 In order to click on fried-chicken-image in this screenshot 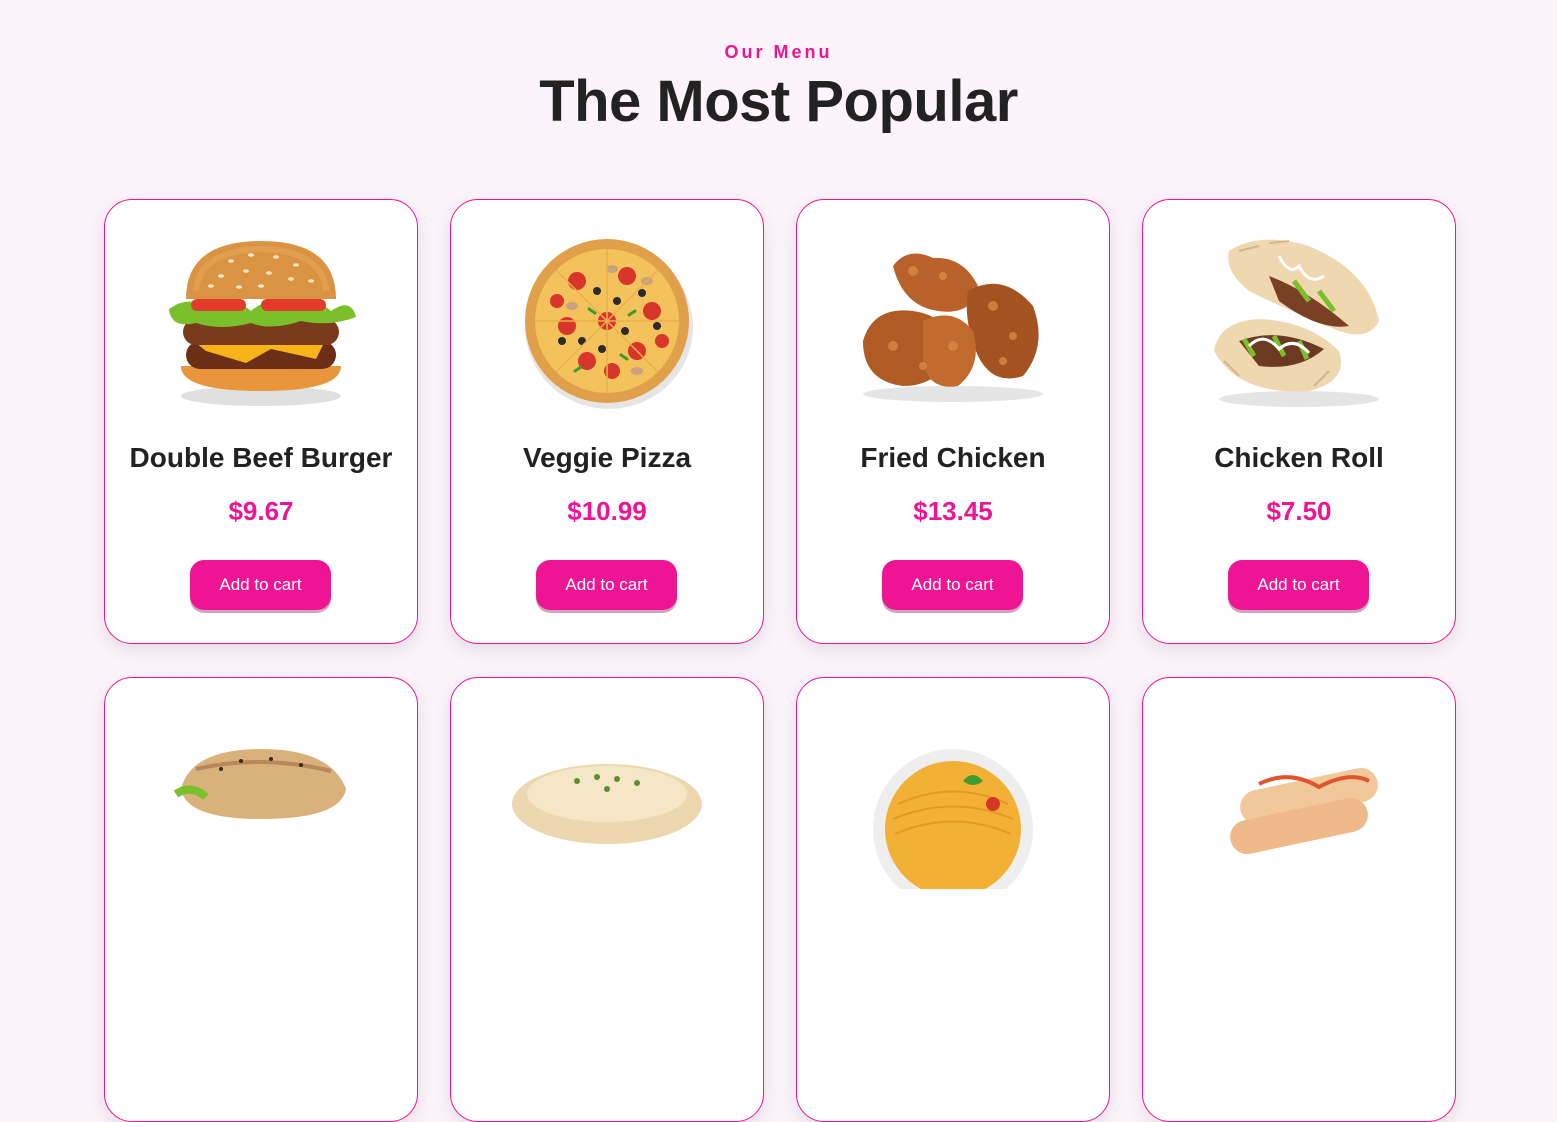, I will do `click(953, 327)`.